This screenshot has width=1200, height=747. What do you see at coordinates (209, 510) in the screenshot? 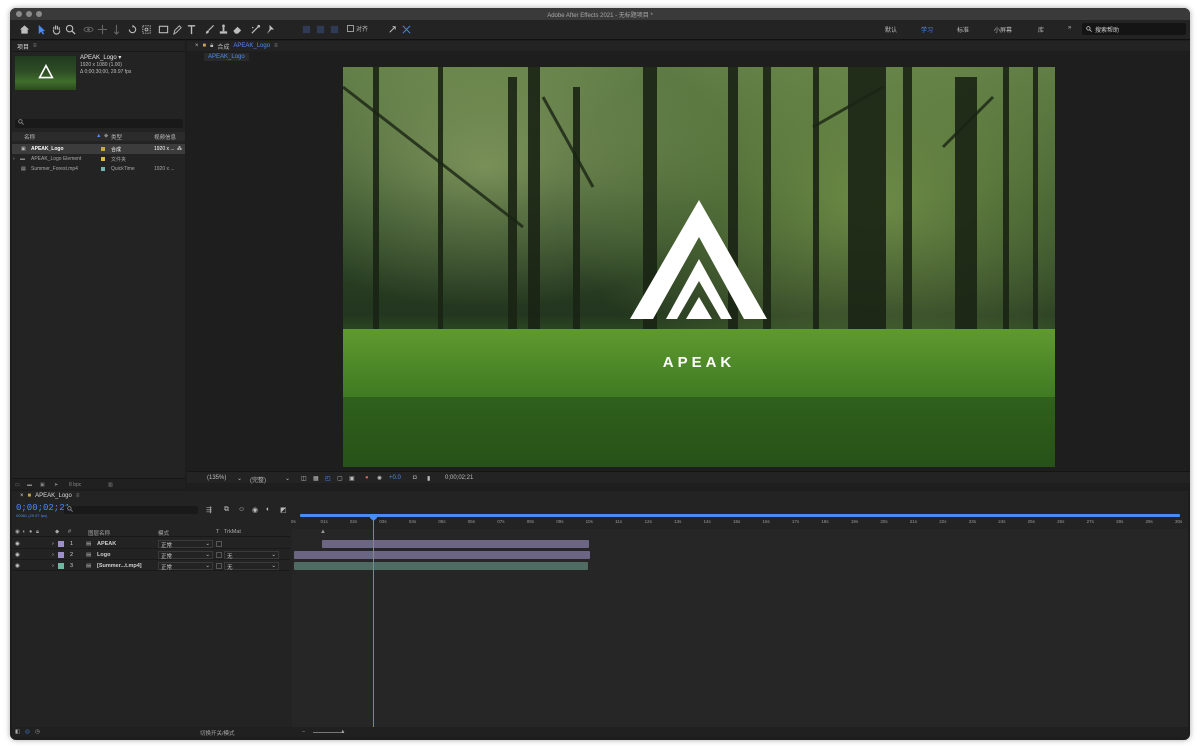
I see `comp-flowchart-icon: ⇶` at bounding box center [209, 510].